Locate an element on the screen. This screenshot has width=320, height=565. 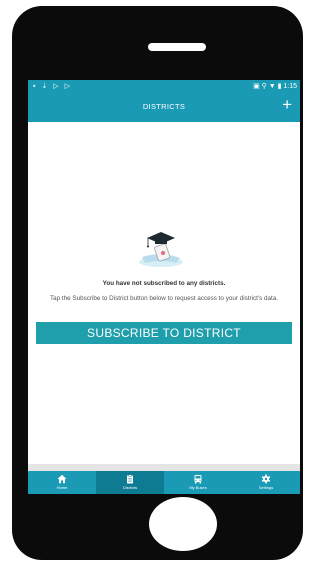
subscribe-to-district-button: SUBSCRIBE TO DISTRICT is located at coordinates (164, 333).